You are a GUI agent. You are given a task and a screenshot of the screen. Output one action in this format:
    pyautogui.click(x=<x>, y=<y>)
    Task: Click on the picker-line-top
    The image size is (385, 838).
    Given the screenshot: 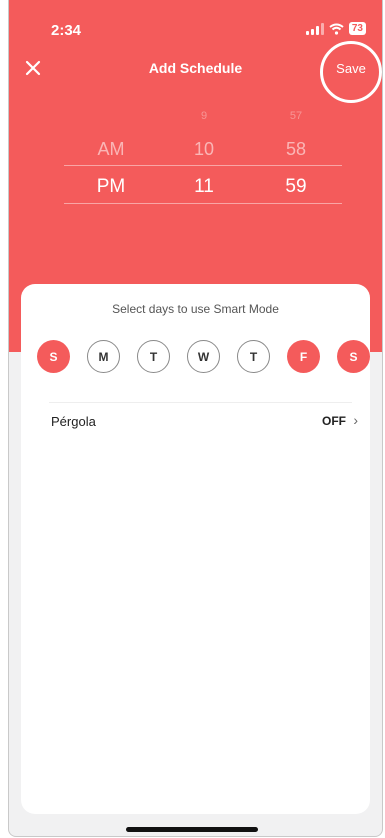 What is the action you would take?
    pyautogui.click(x=203, y=165)
    